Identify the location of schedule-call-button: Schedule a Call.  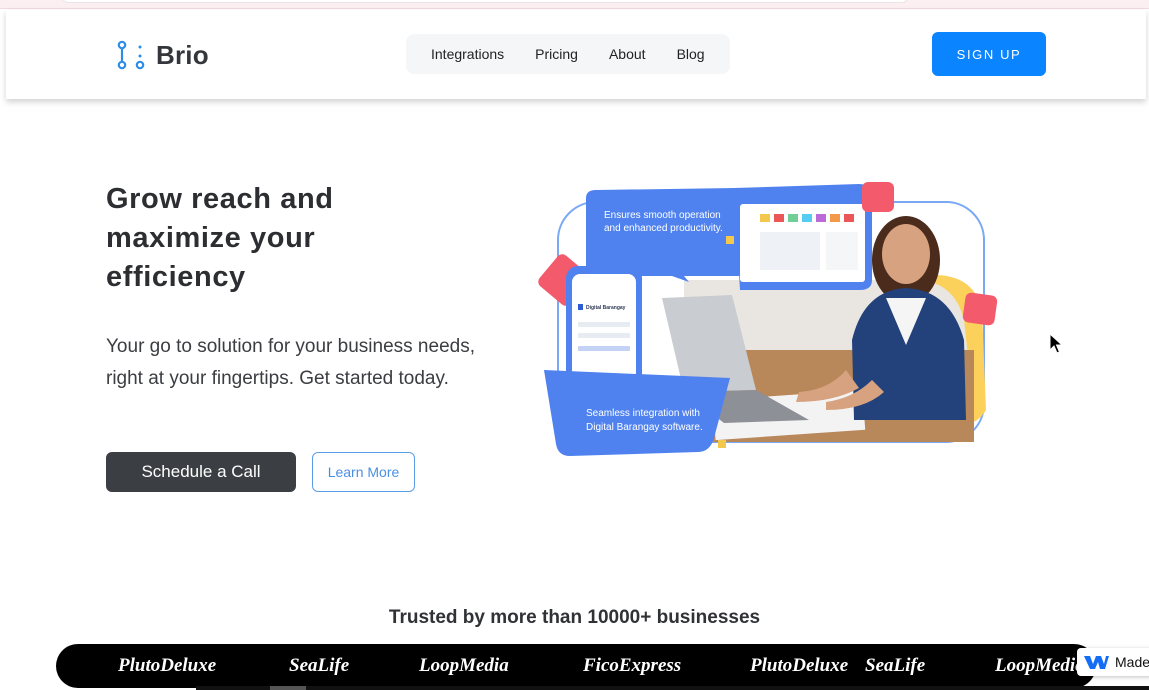
(201, 472).